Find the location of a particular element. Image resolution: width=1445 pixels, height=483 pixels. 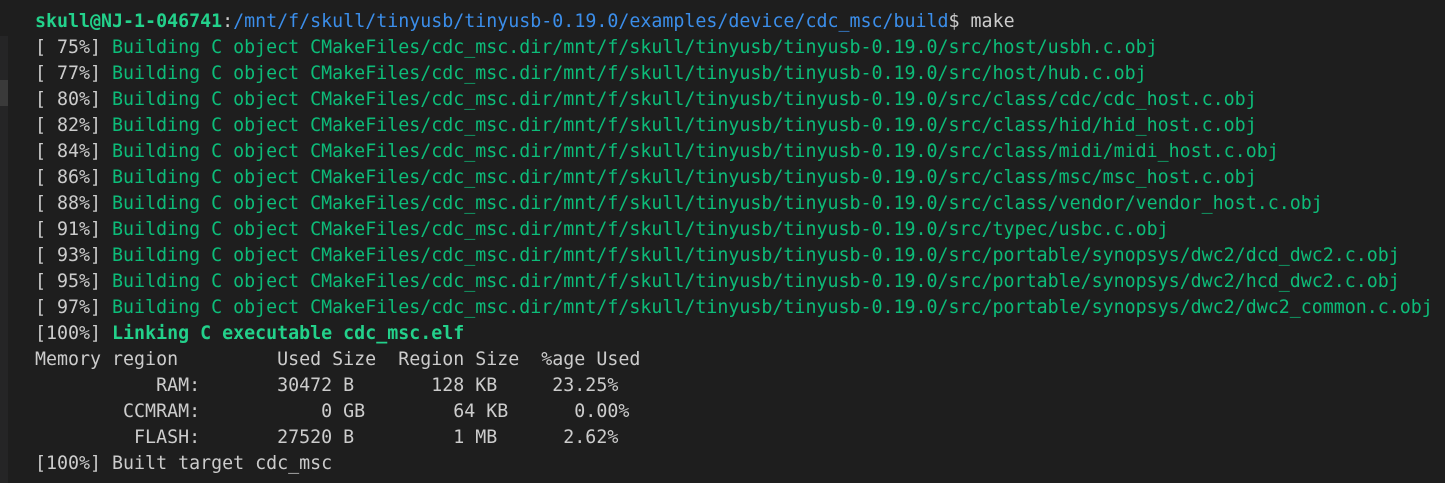

build-percent: [ 97%] is located at coordinates (74, 307).